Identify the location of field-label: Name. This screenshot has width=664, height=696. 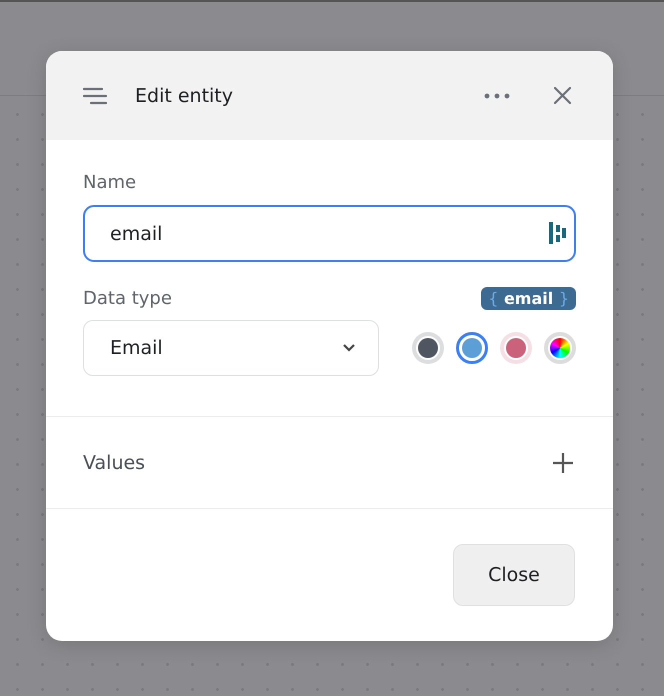
(110, 182).